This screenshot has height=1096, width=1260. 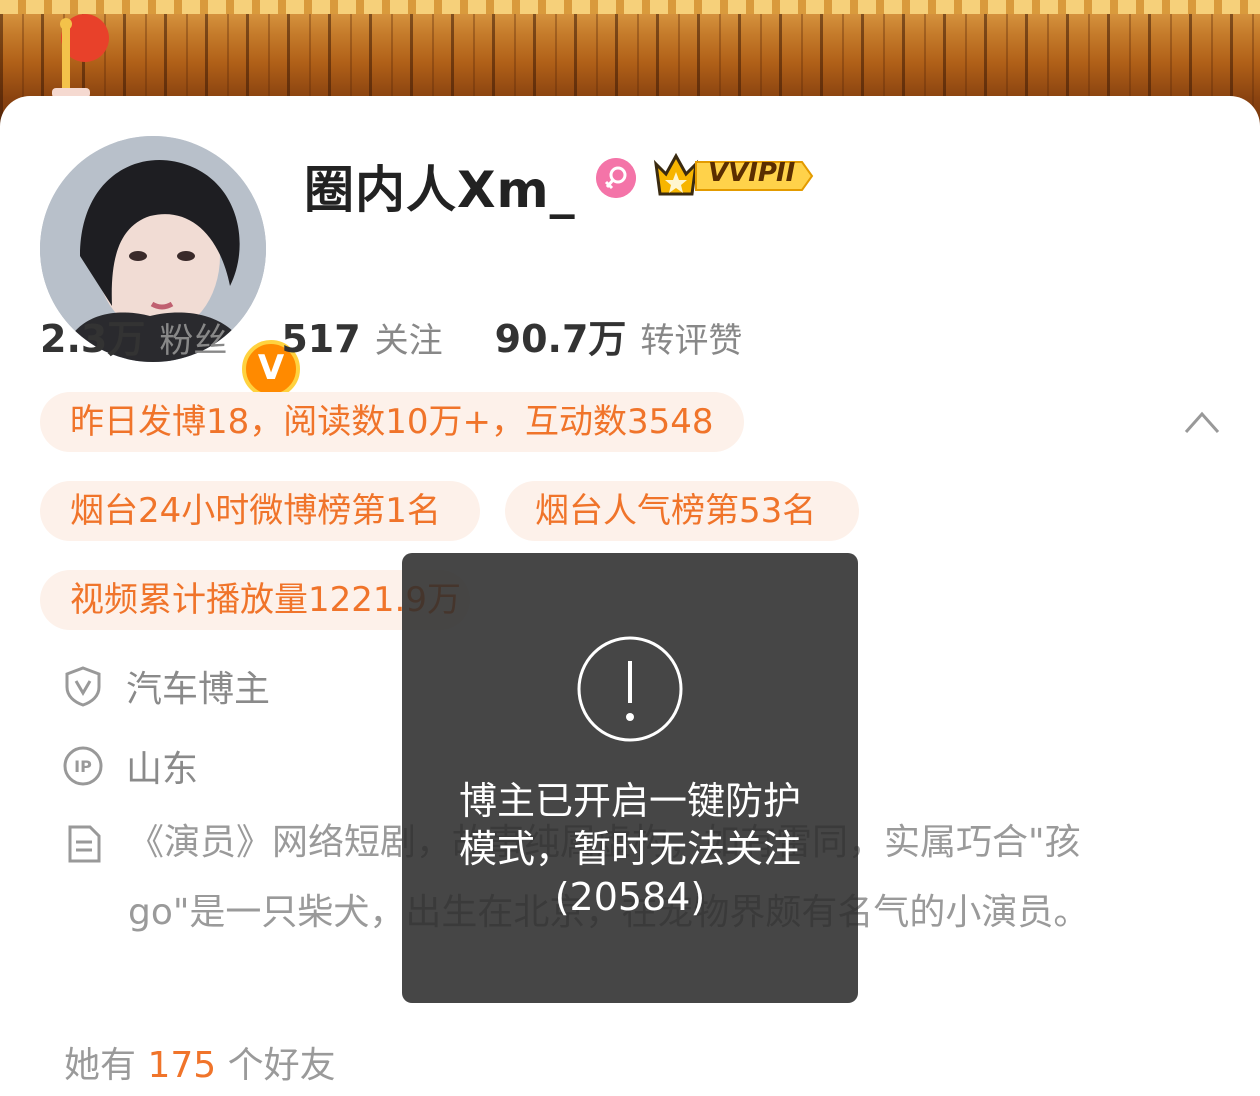 I want to click on svg-text: IP, so click(x=83, y=766).